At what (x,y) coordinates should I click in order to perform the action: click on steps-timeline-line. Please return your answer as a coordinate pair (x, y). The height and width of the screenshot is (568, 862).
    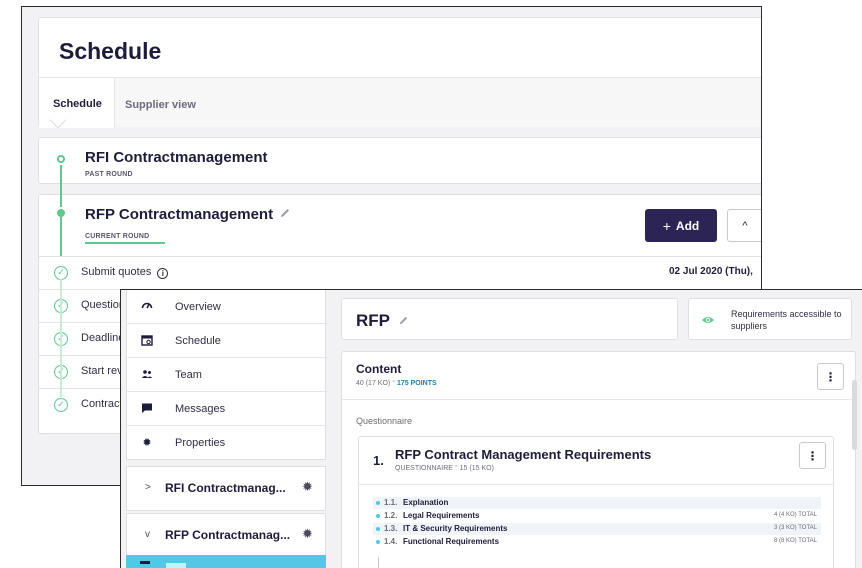
    Looking at the image, I should click on (61, 338).